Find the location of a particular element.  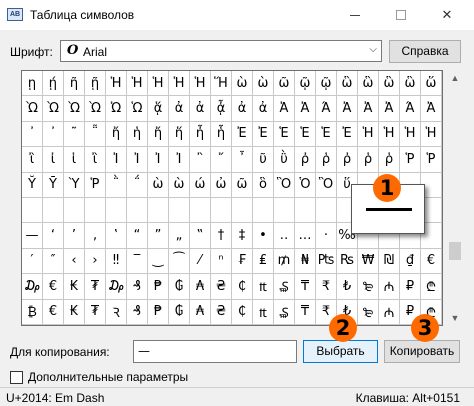

char-cell: ₷ is located at coordinates (284, 312).